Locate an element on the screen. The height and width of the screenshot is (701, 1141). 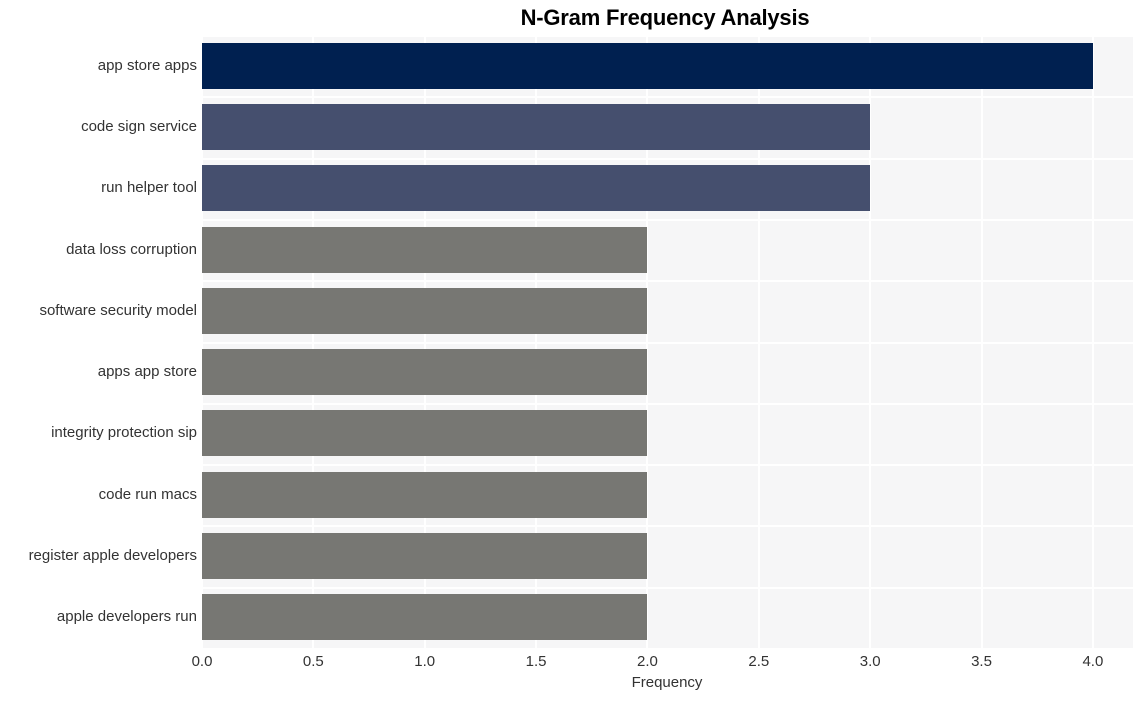
y-axis-tick-label: apple developers run is located at coordinates (126, 617).